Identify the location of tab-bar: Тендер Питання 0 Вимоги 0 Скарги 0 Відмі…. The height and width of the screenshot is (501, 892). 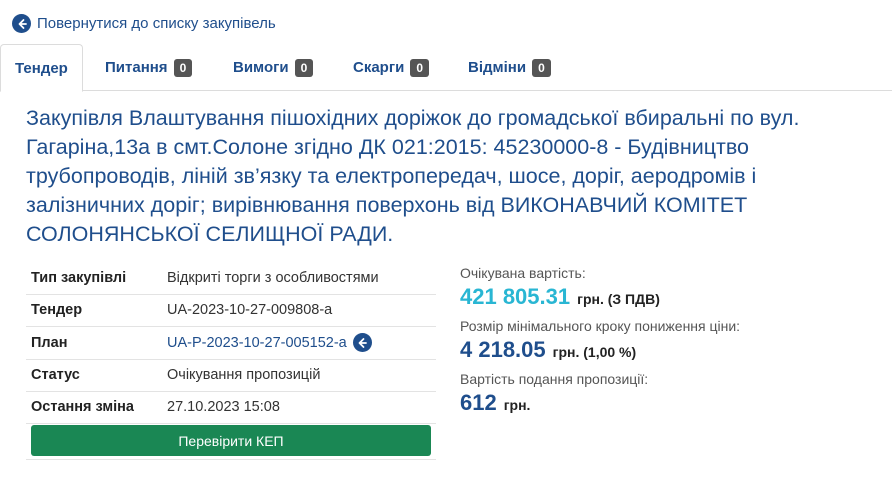
(446, 68).